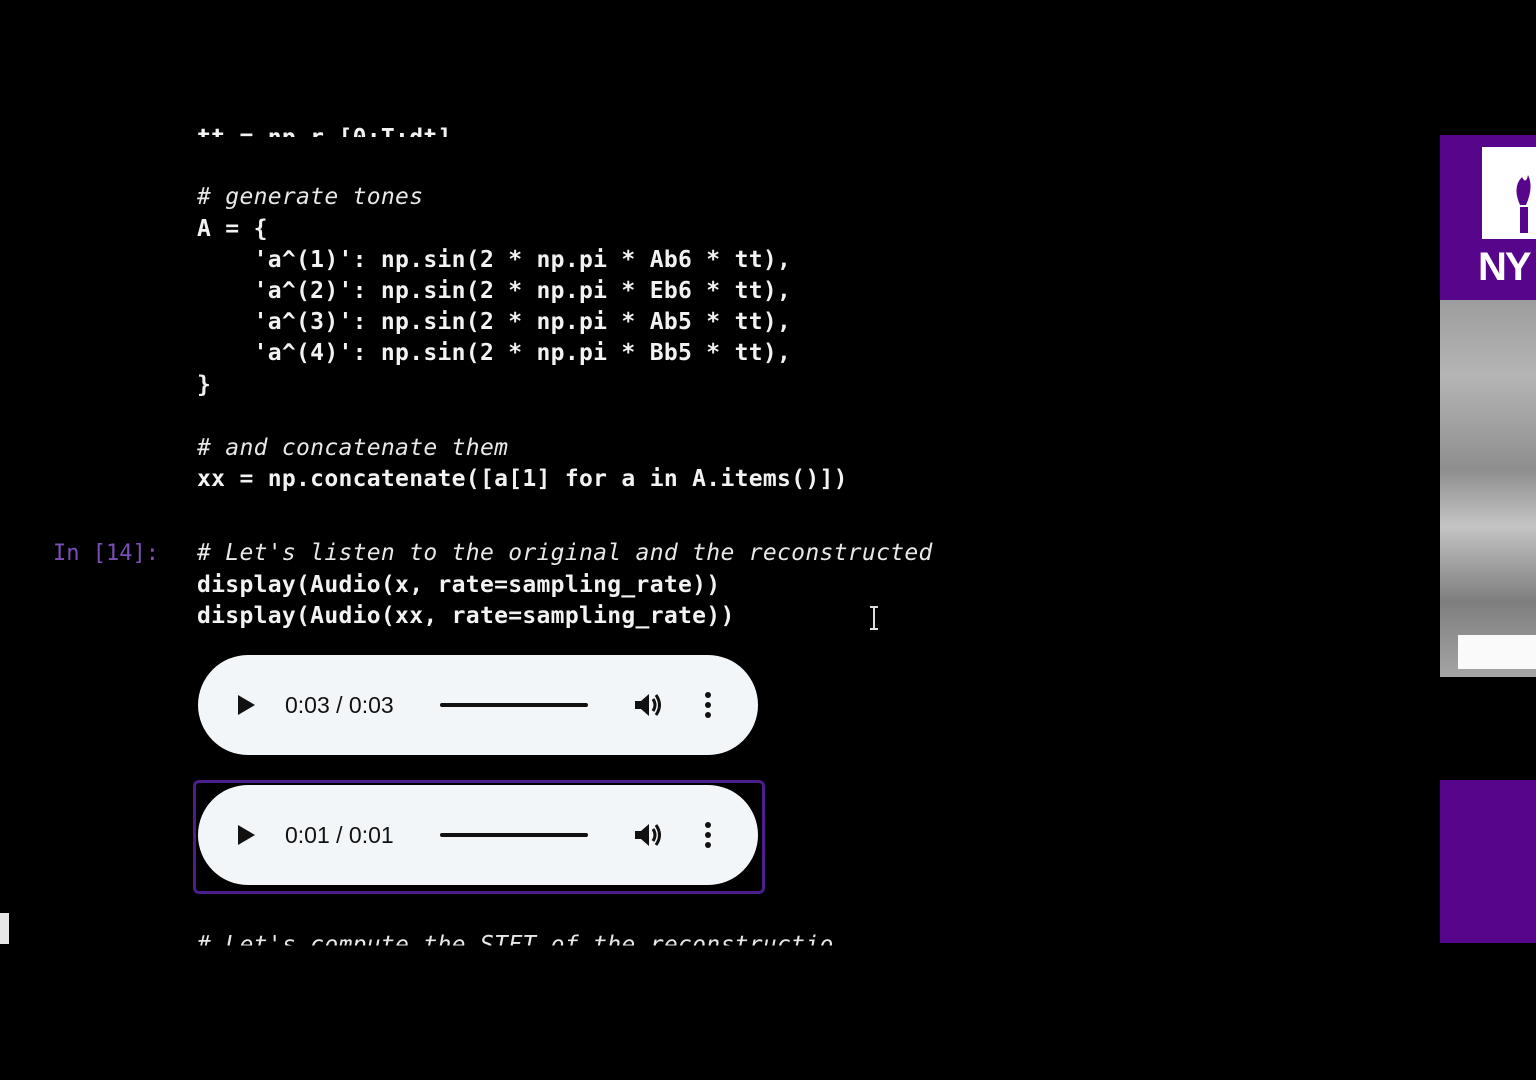 Image resolution: width=1536 pixels, height=1080 pixels. What do you see at coordinates (874, 618) in the screenshot?
I see `text-cursor-icon` at bounding box center [874, 618].